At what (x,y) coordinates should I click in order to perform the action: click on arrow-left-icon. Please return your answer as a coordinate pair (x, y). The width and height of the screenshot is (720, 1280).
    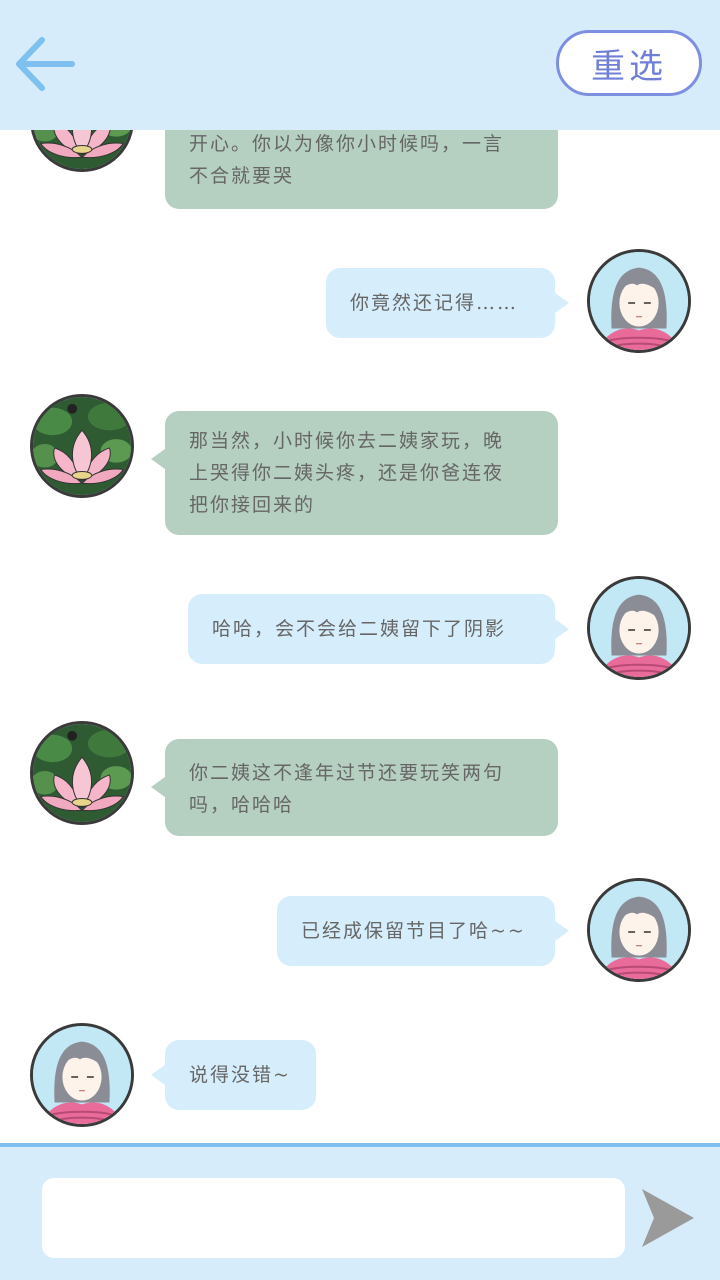
    Looking at the image, I should click on (45, 64).